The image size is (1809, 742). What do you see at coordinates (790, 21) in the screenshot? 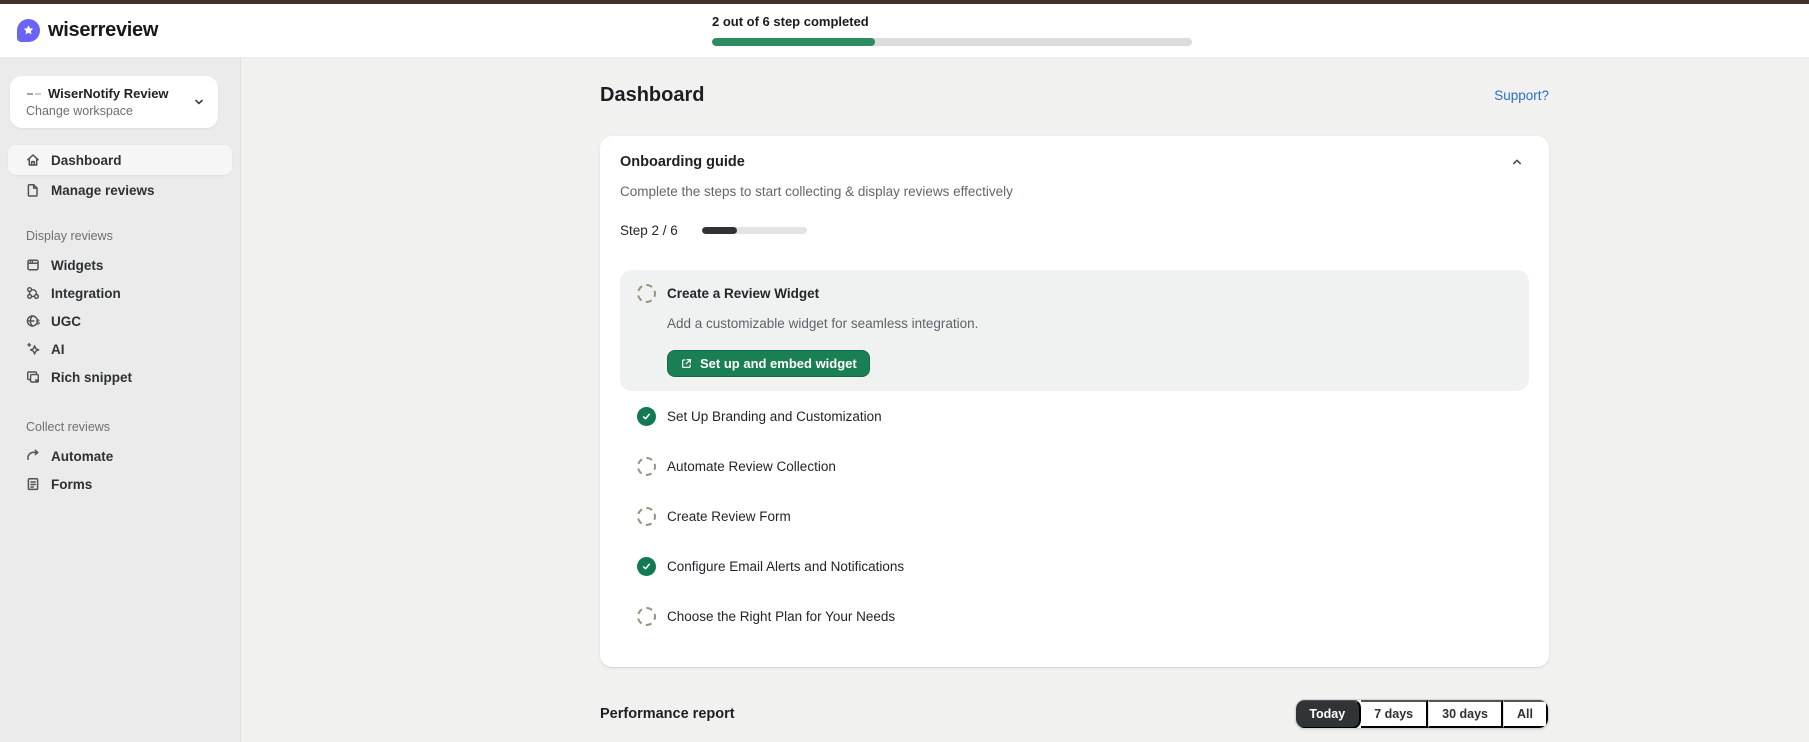
I see `progress-label: 2 out of 6 step completed` at bounding box center [790, 21].